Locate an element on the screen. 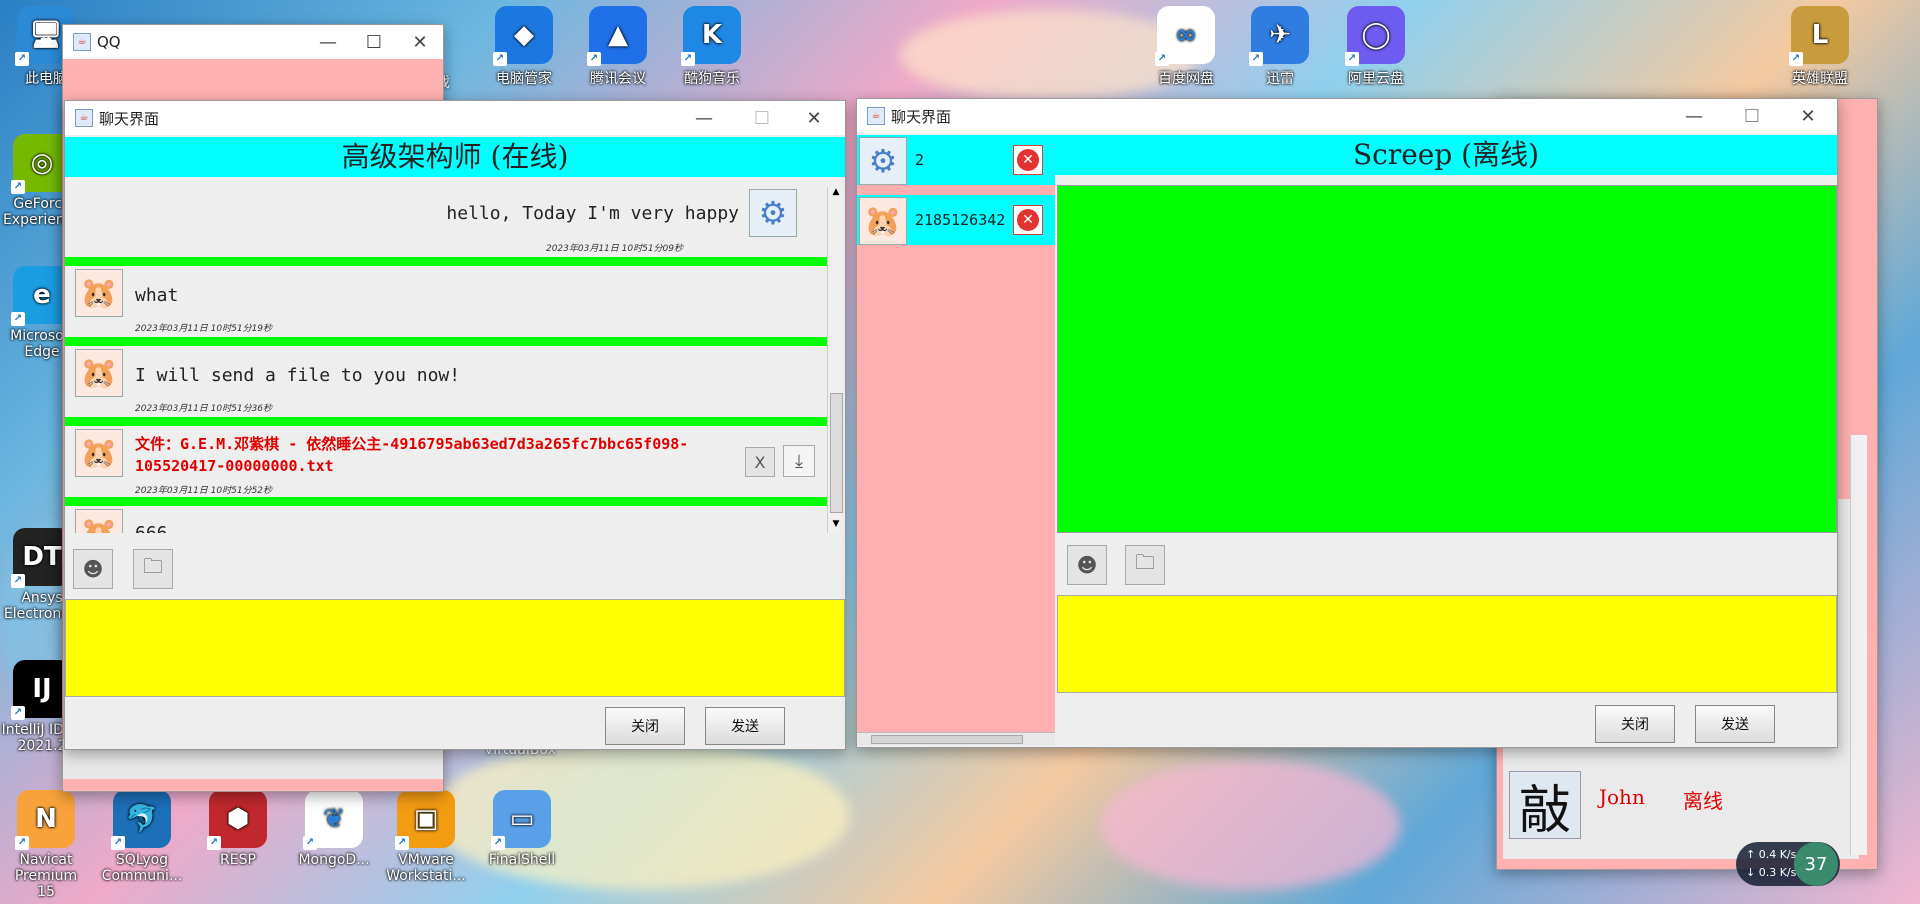 The width and height of the screenshot is (1920, 904). java-app-icon: ☕ is located at coordinates (876, 116).